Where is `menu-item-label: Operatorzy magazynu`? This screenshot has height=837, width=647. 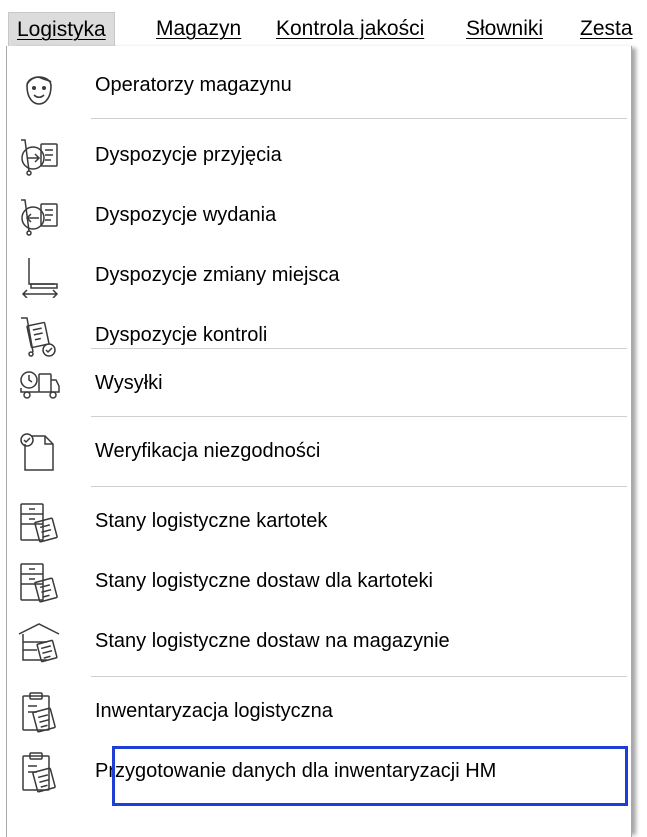
menu-item-label: Operatorzy magazynu is located at coordinates (193, 85).